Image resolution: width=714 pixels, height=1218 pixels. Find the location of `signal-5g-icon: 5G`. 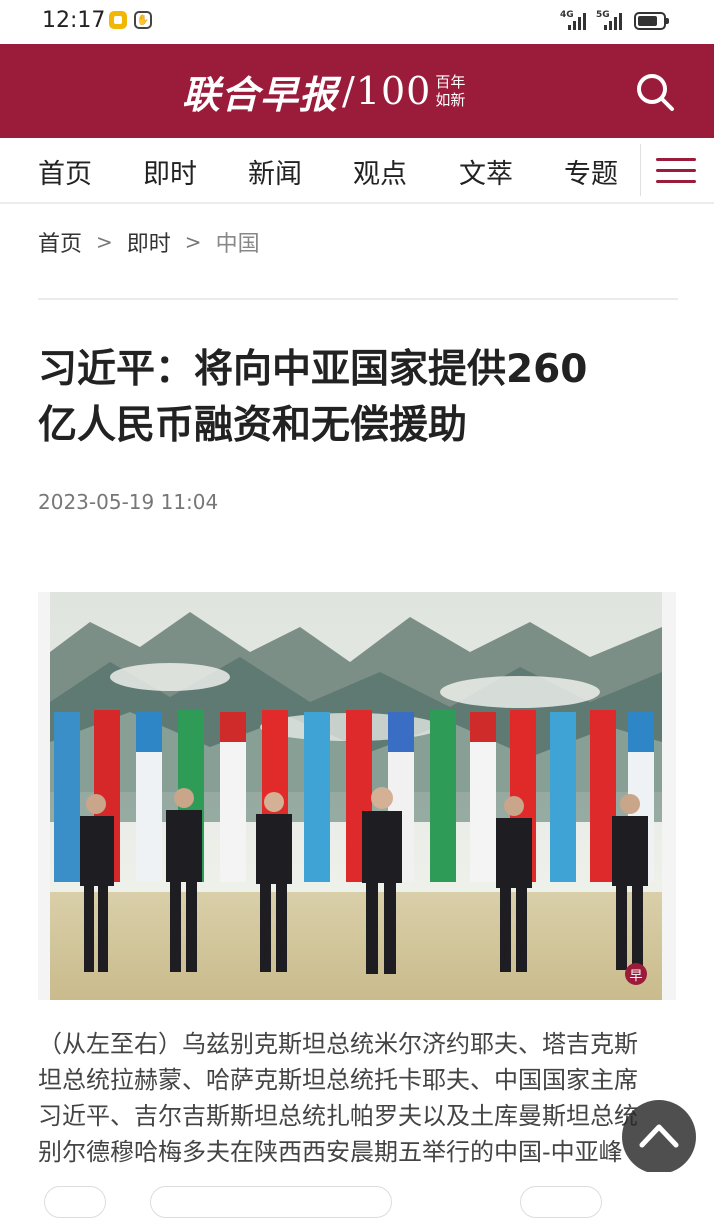

signal-5g-icon: 5G is located at coordinates (612, 21).